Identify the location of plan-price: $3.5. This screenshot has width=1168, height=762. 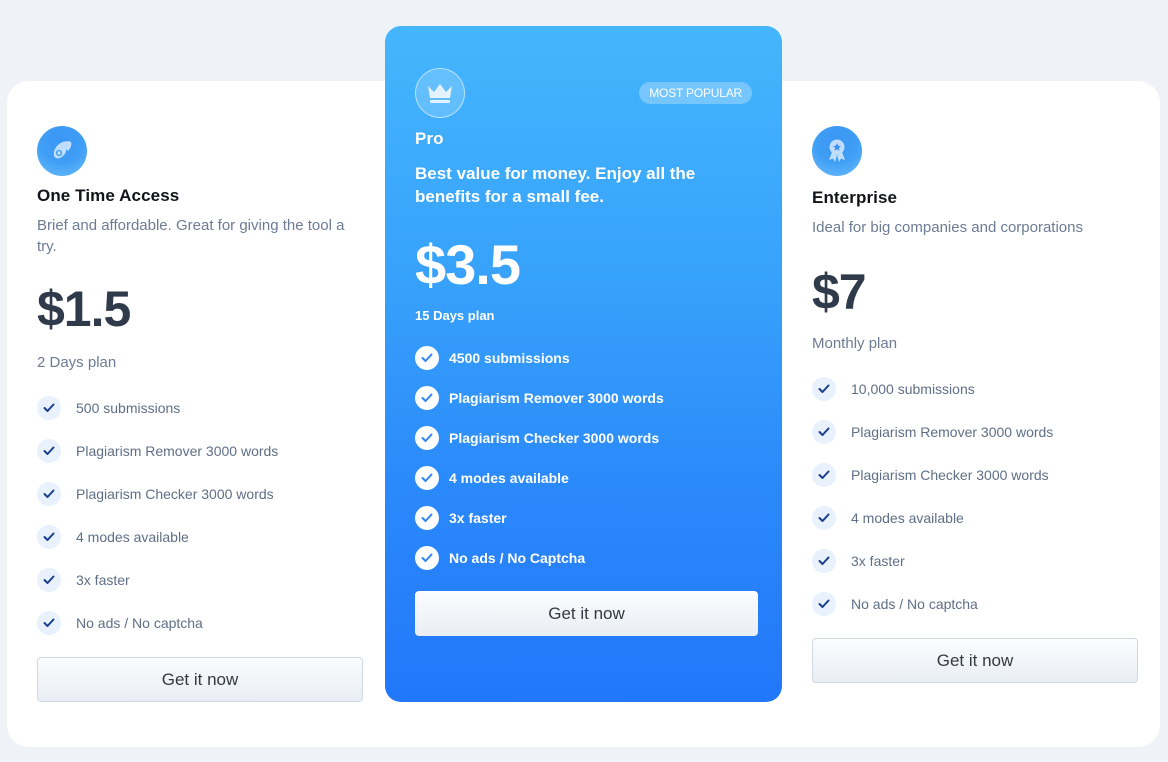
(468, 264).